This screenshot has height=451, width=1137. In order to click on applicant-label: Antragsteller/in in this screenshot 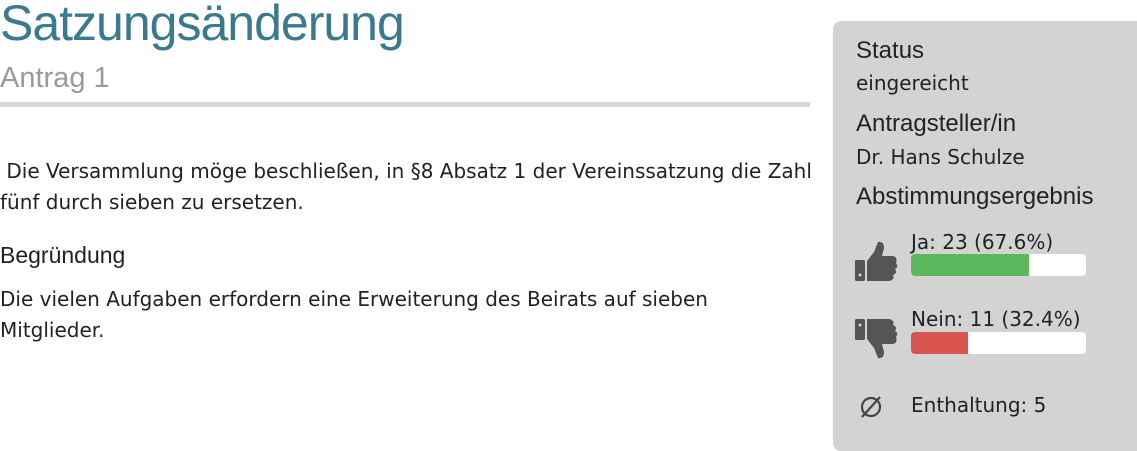, I will do `click(936, 123)`.